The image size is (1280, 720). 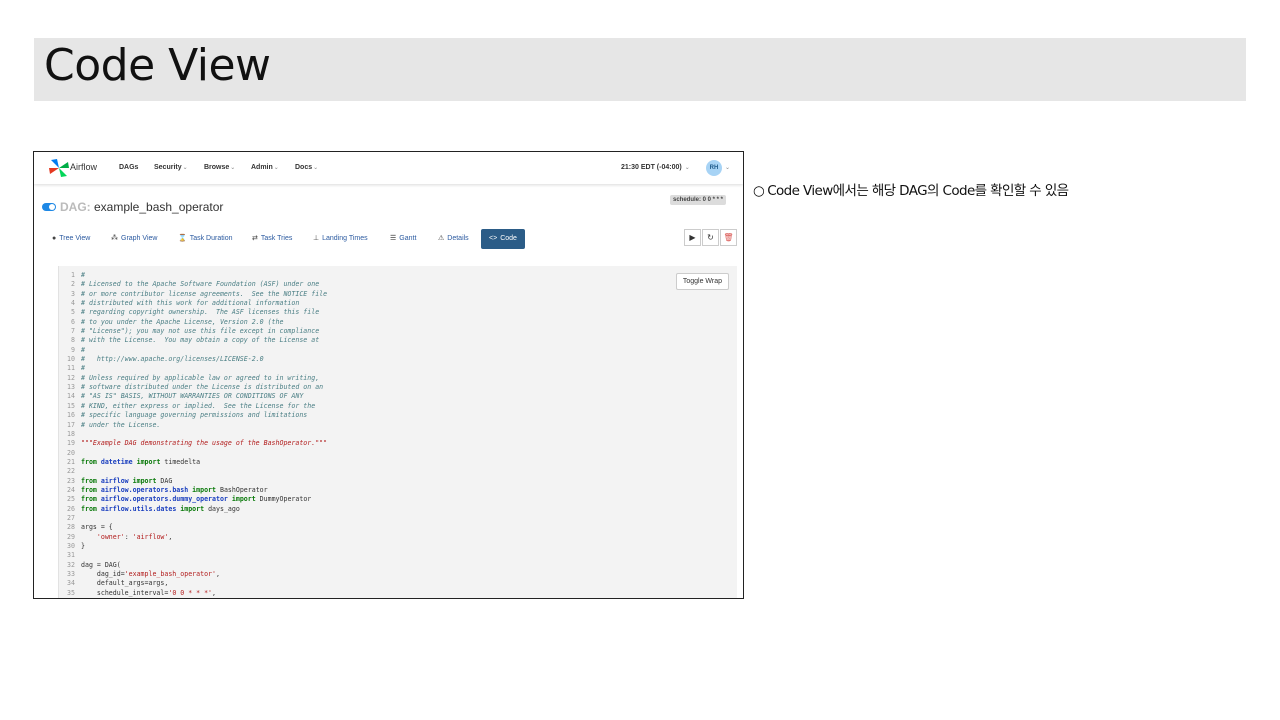 What do you see at coordinates (692, 237) in the screenshot?
I see `trigger-dag-button: ▶` at bounding box center [692, 237].